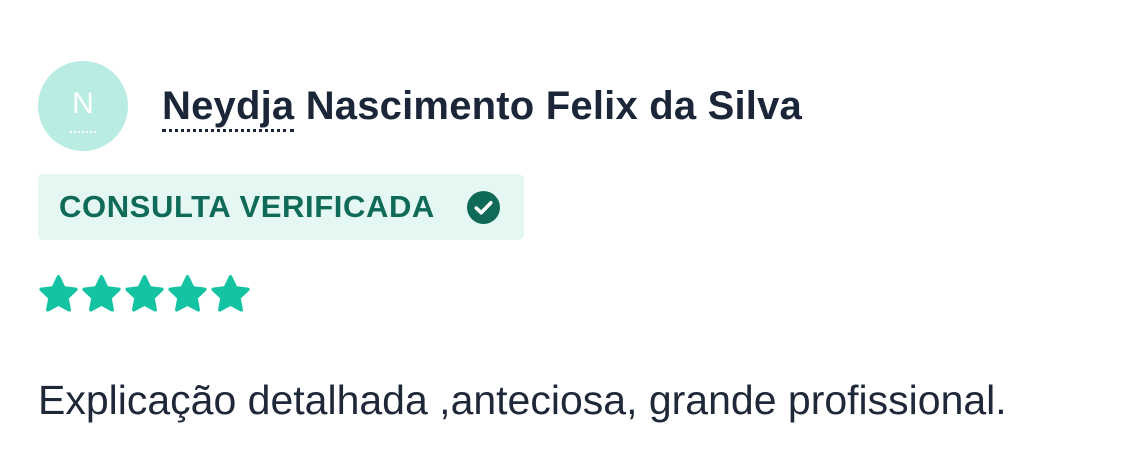 Image resolution: width=1133 pixels, height=470 pixels. I want to click on avatar-initial: N, so click(83, 103).